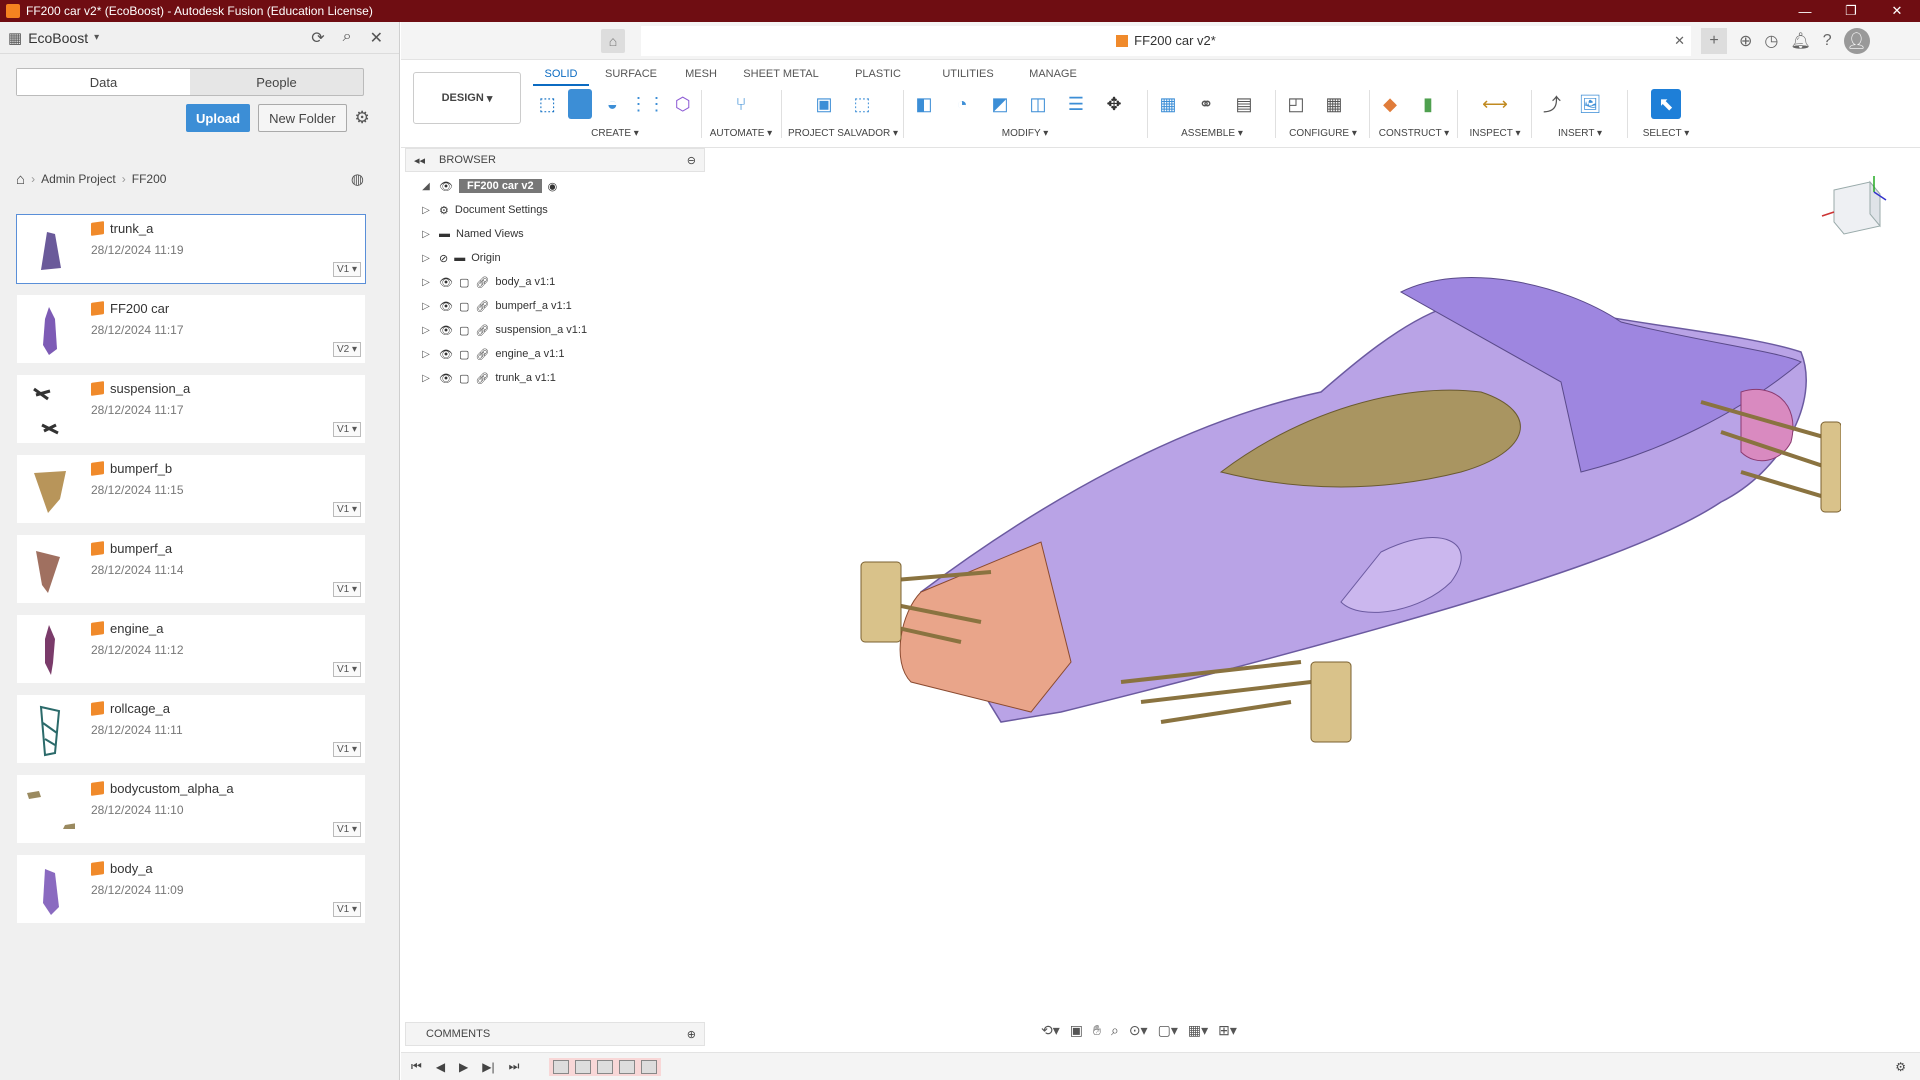 This screenshot has width=1920, height=1080. I want to click on tree-item: ▷ ⚙ Document Settings, so click(503, 210).